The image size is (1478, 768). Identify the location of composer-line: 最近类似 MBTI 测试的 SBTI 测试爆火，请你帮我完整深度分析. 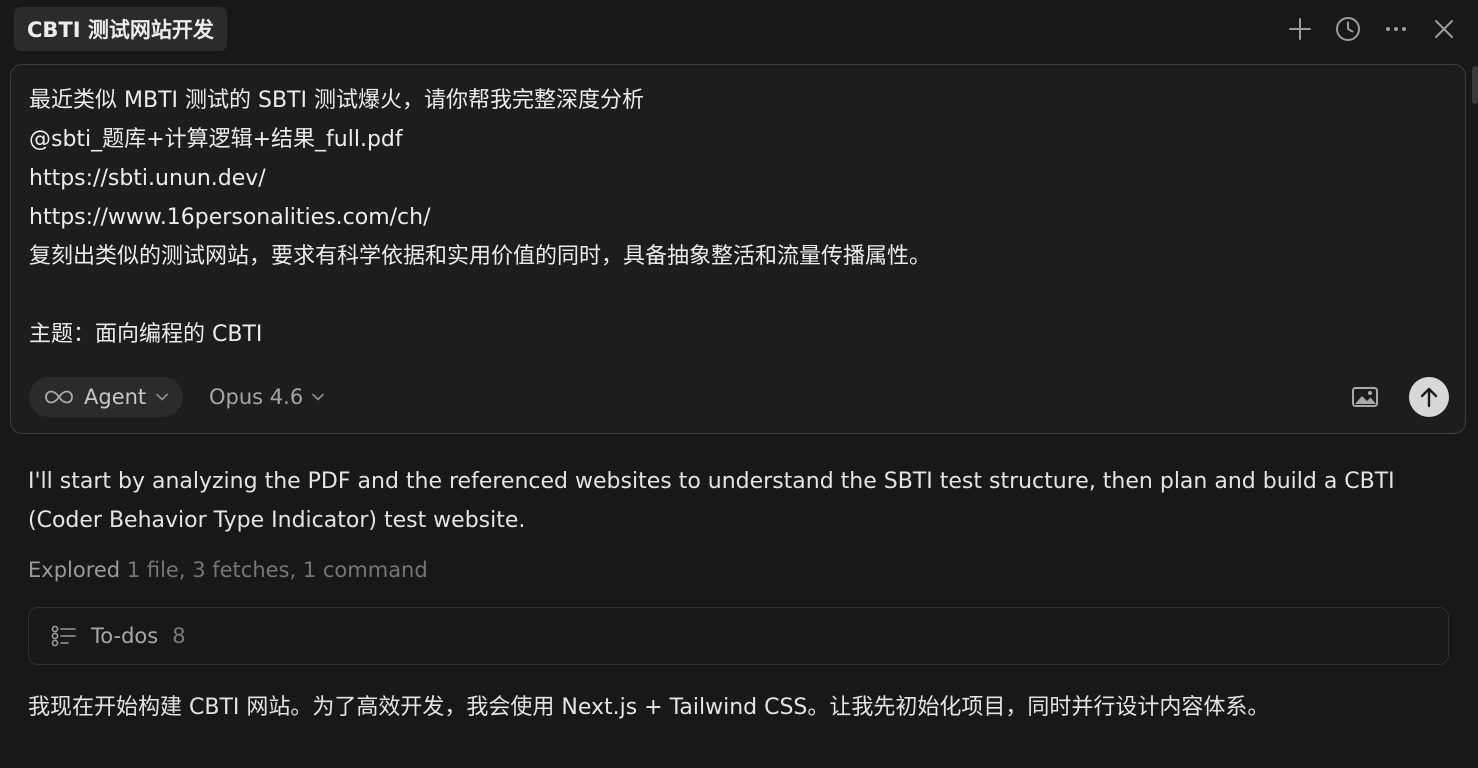
(336, 100).